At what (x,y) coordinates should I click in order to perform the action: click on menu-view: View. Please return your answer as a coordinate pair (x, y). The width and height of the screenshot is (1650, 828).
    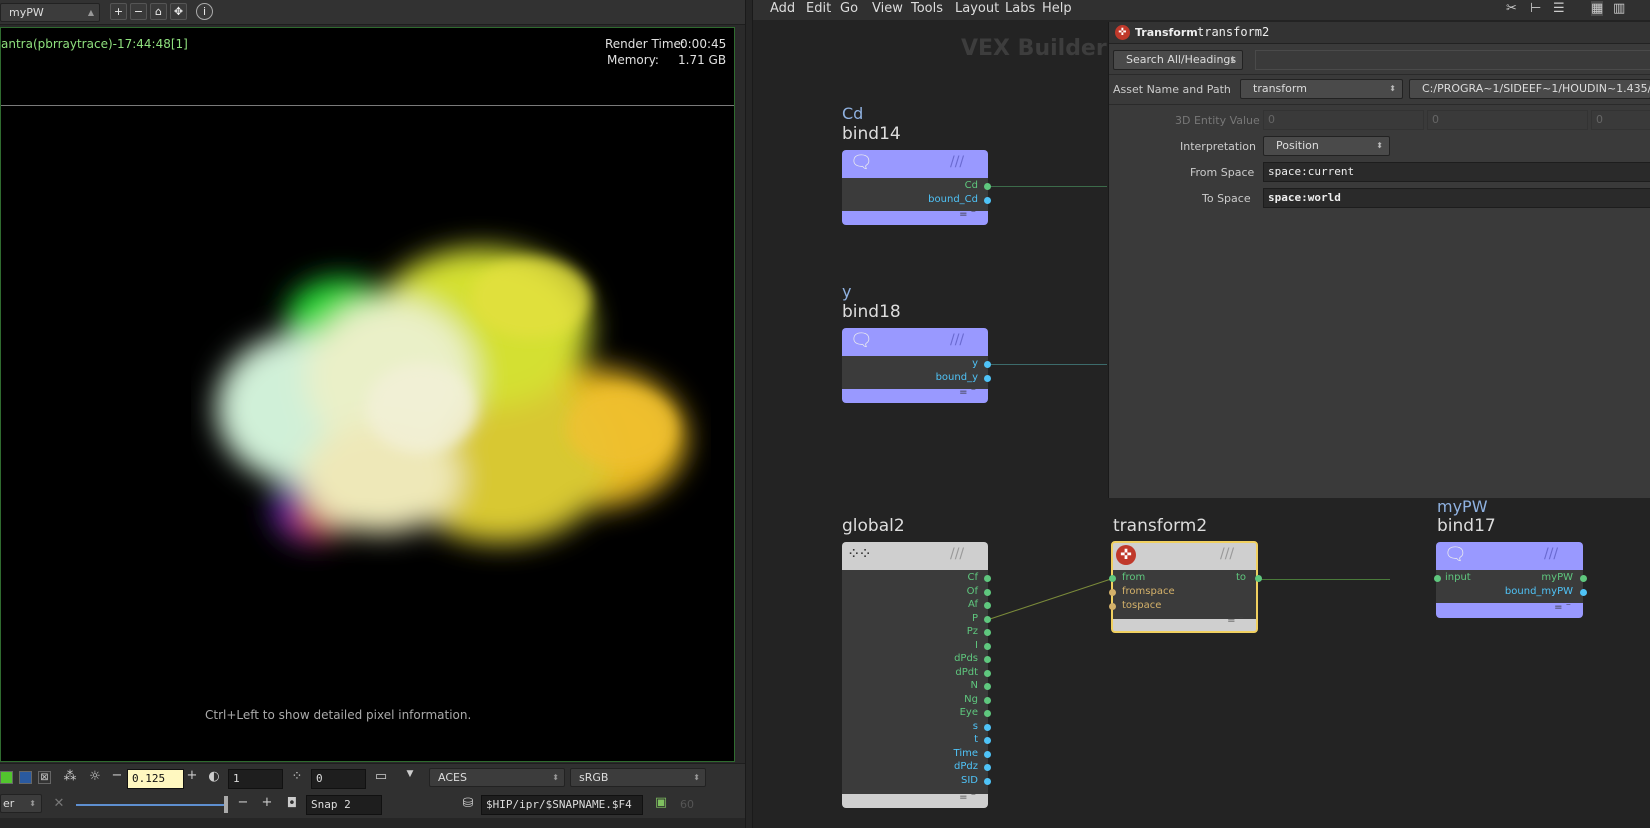
    Looking at the image, I should click on (887, 8).